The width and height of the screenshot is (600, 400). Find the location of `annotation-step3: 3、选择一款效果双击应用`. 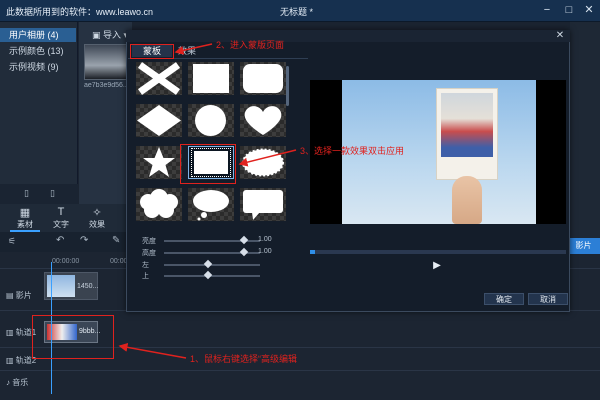

annotation-step3: 3、选择一款效果双击应用 is located at coordinates (352, 151).